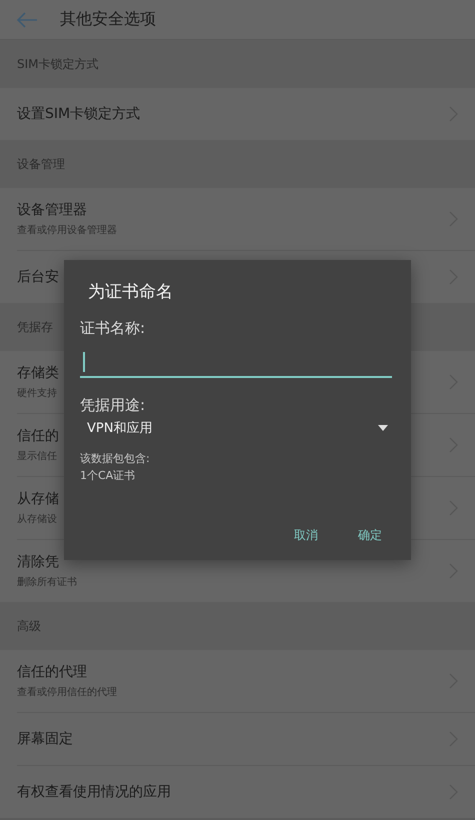  I want to click on field-label: 证书名称:, so click(113, 328).